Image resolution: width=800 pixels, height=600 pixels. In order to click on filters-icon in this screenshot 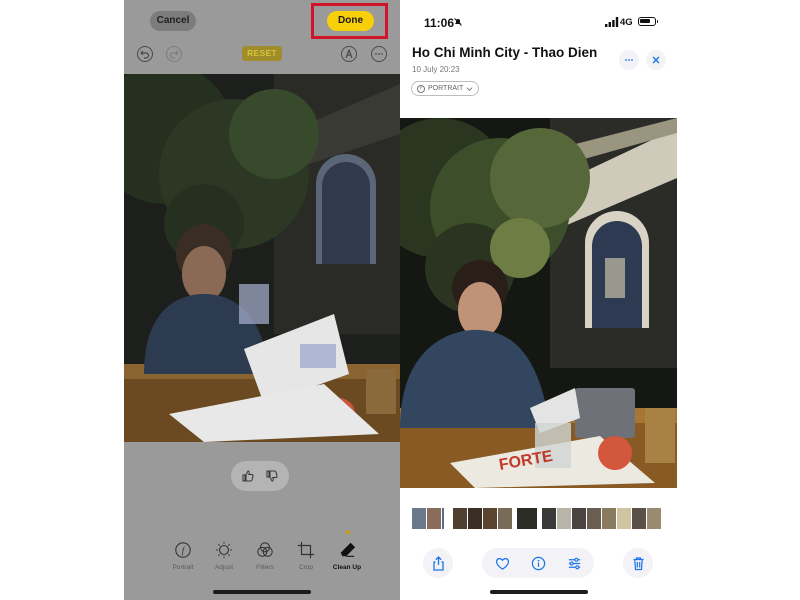, I will do `click(265, 550)`.